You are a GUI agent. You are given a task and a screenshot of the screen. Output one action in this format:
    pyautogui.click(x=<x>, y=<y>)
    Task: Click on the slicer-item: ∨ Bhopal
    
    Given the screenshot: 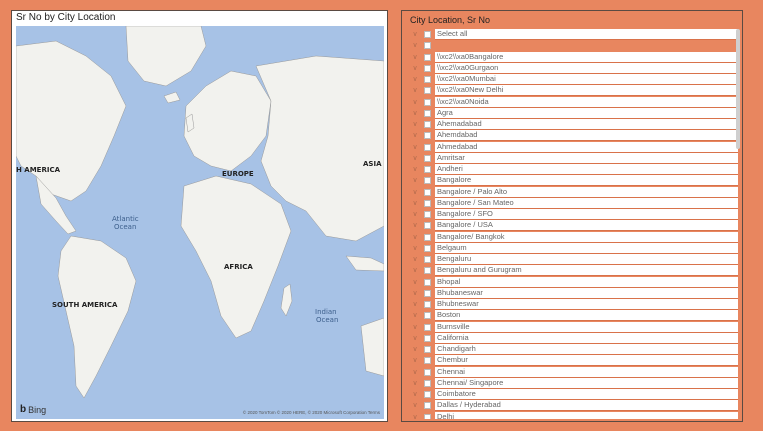 What is the action you would take?
    pyautogui.click(x=573, y=282)
    